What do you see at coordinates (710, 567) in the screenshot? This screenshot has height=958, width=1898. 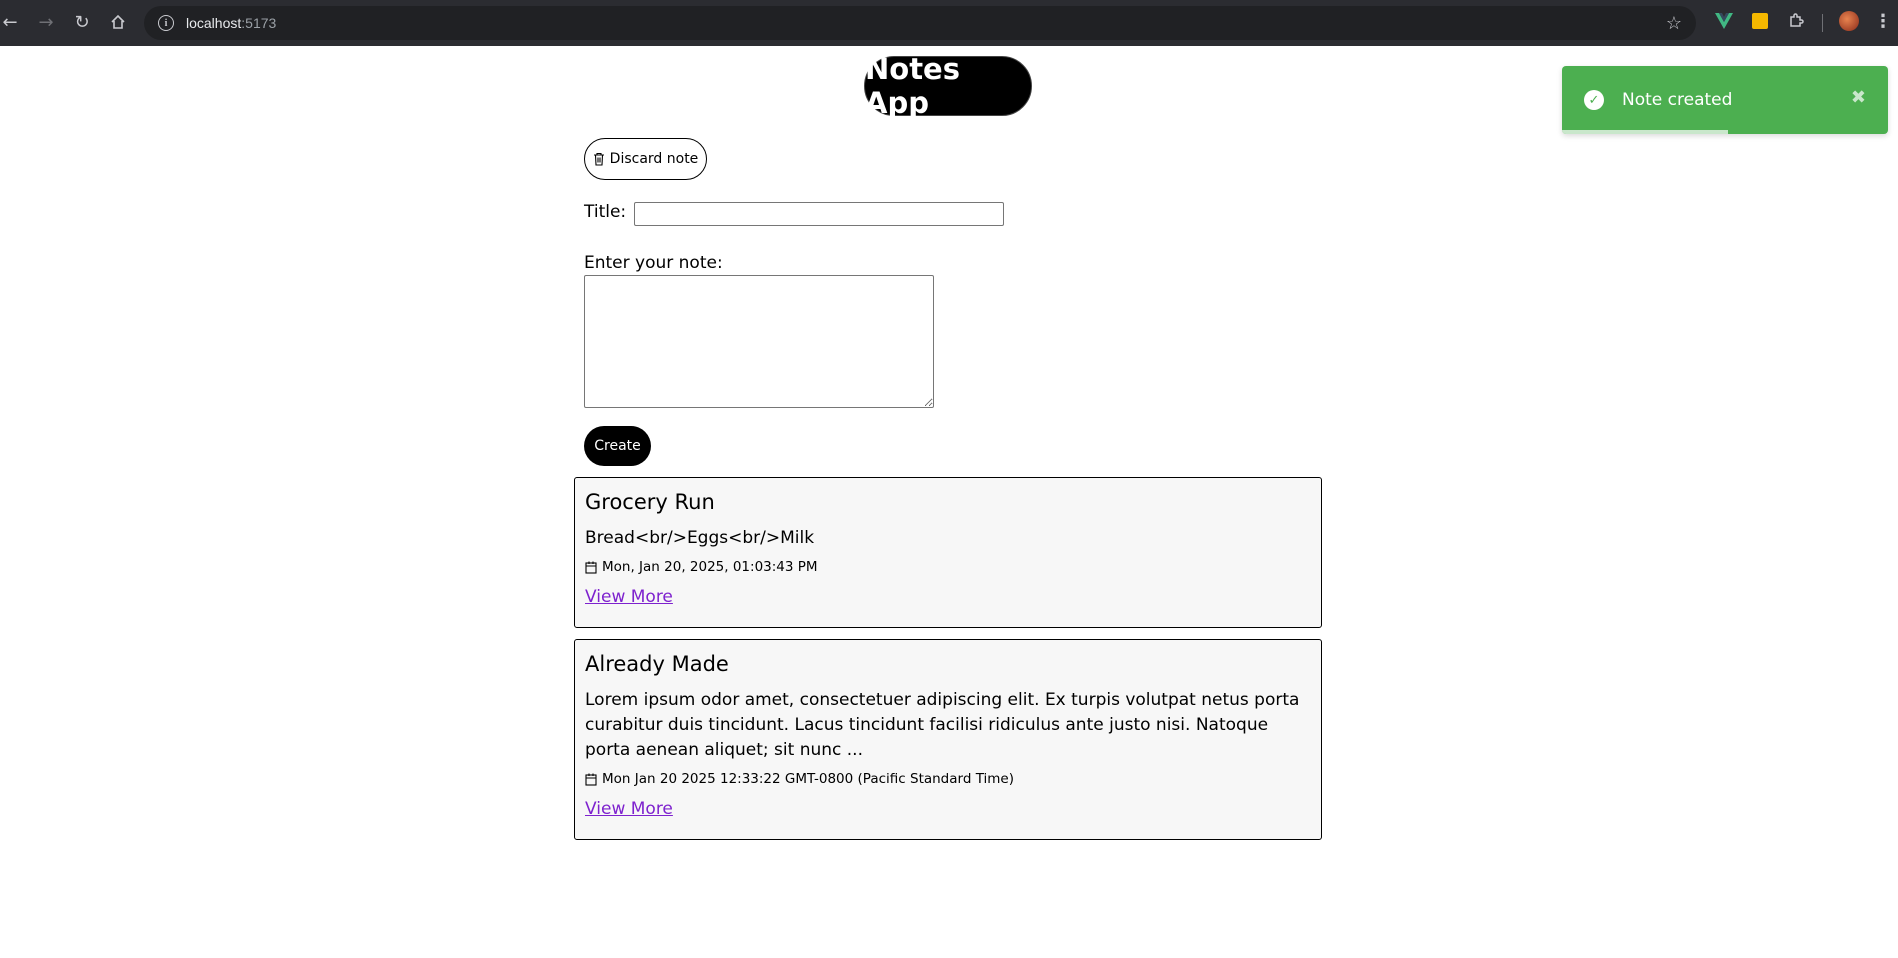 I see `note-date-text: Mon, Jan 20, 2025, 01:03:43 PM` at bounding box center [710, 567].